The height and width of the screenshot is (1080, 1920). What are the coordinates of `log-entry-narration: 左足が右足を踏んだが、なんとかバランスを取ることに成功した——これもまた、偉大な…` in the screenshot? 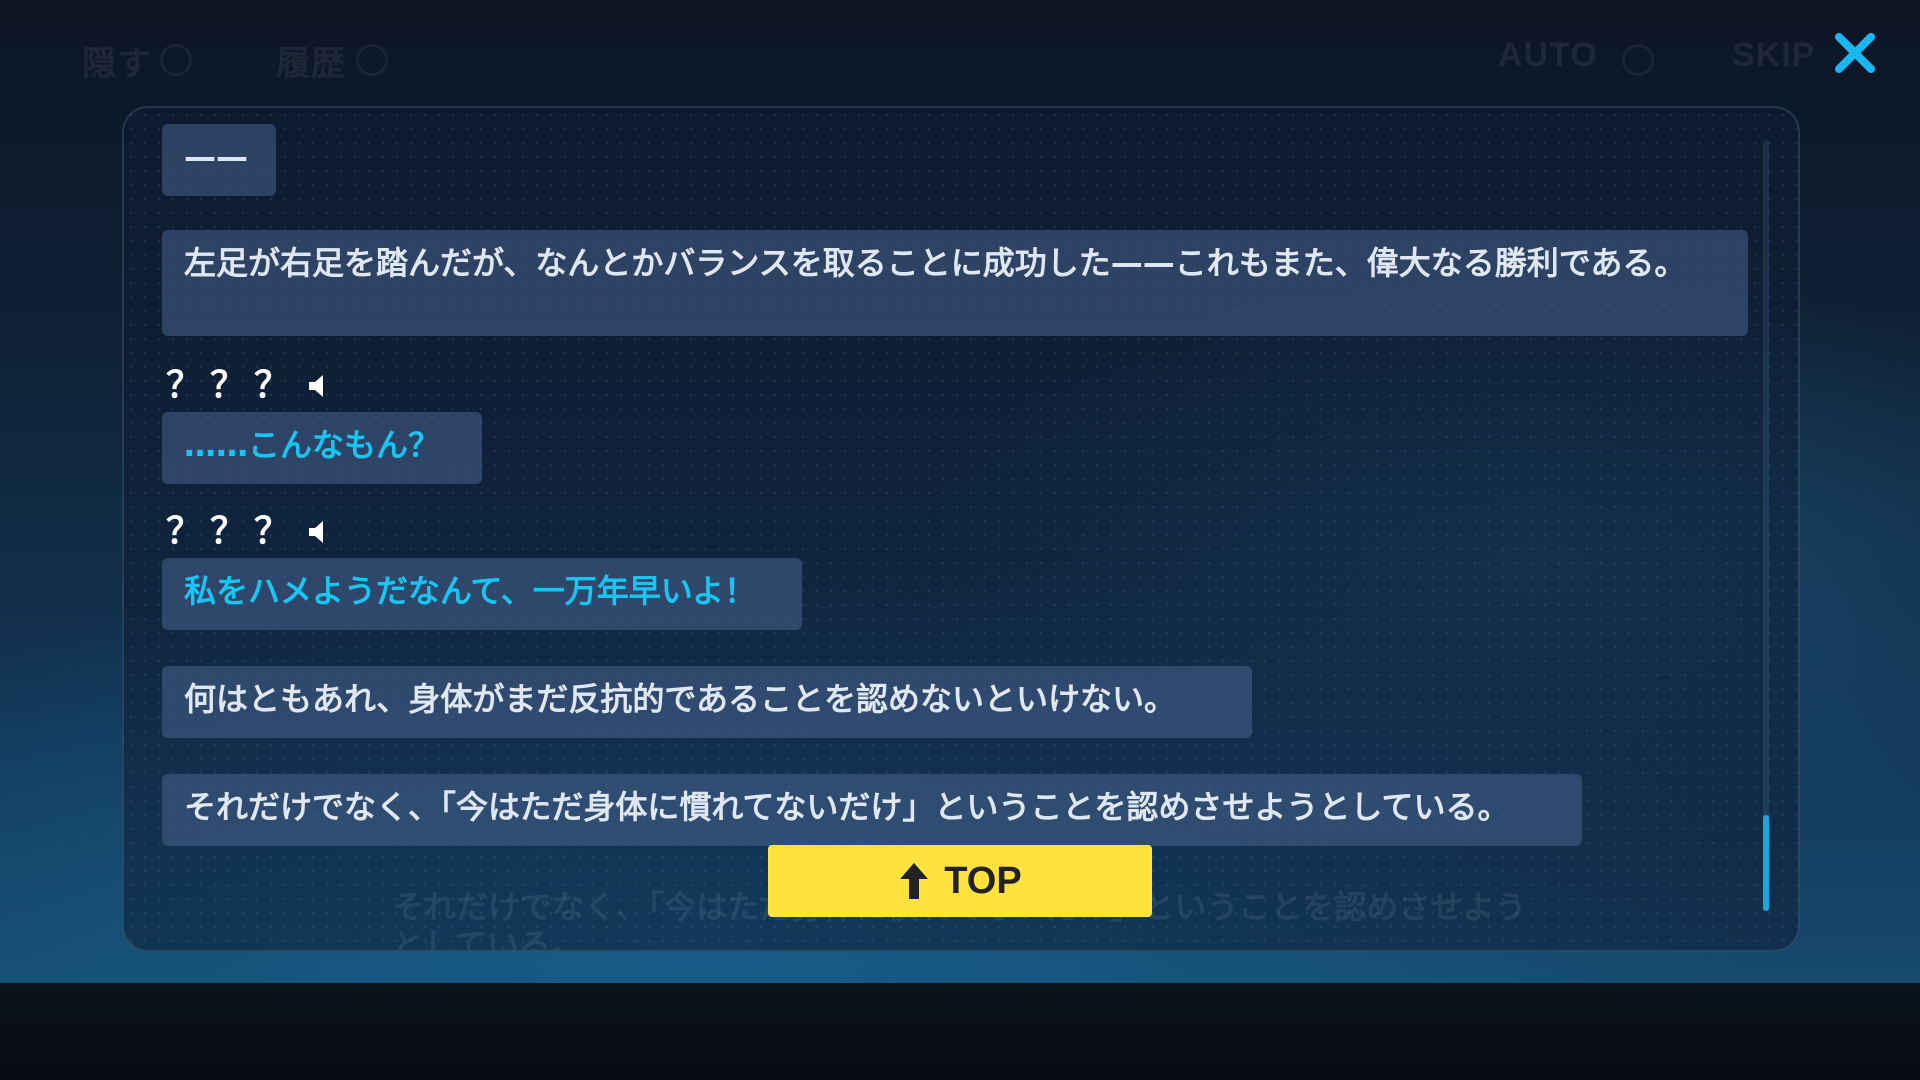 It's located at (955, 283).